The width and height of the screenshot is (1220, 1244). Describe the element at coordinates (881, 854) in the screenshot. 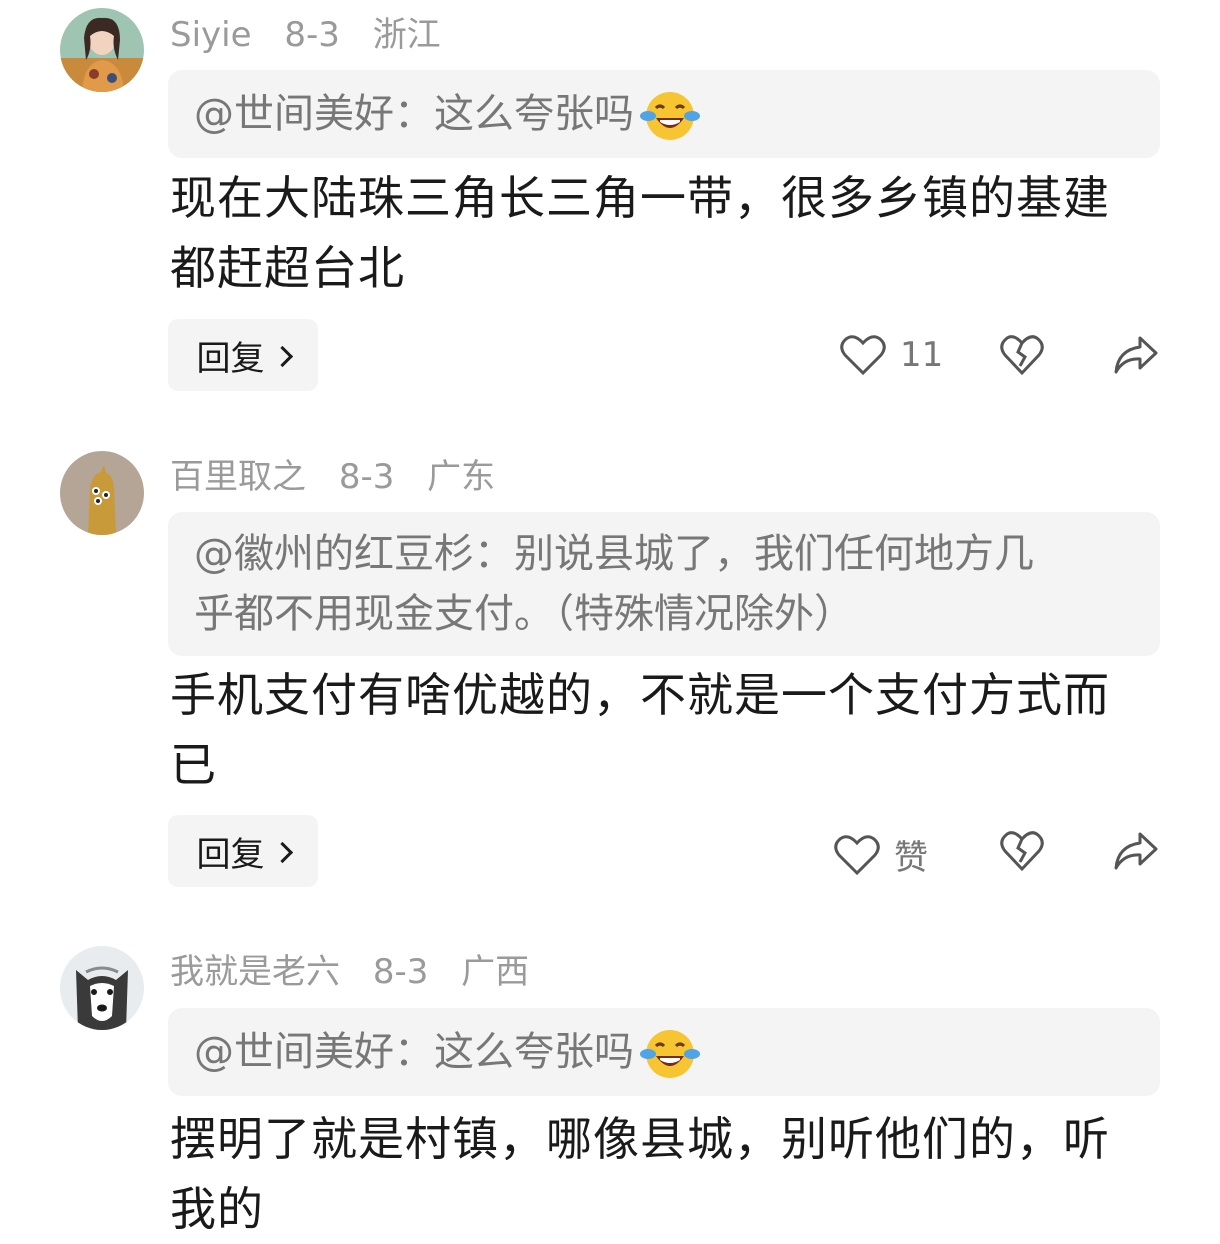

I see `like-button: 赞` at that location.